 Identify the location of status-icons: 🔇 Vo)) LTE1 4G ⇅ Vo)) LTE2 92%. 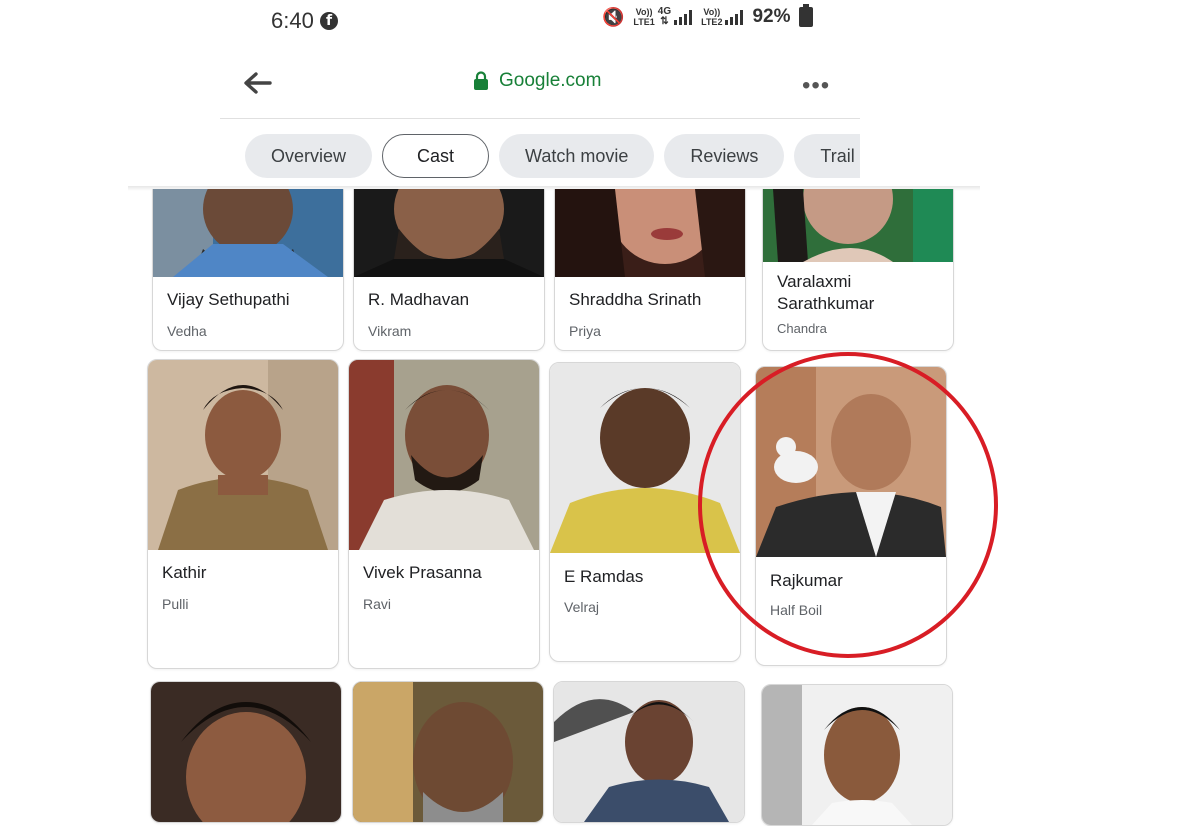
(708, 16).